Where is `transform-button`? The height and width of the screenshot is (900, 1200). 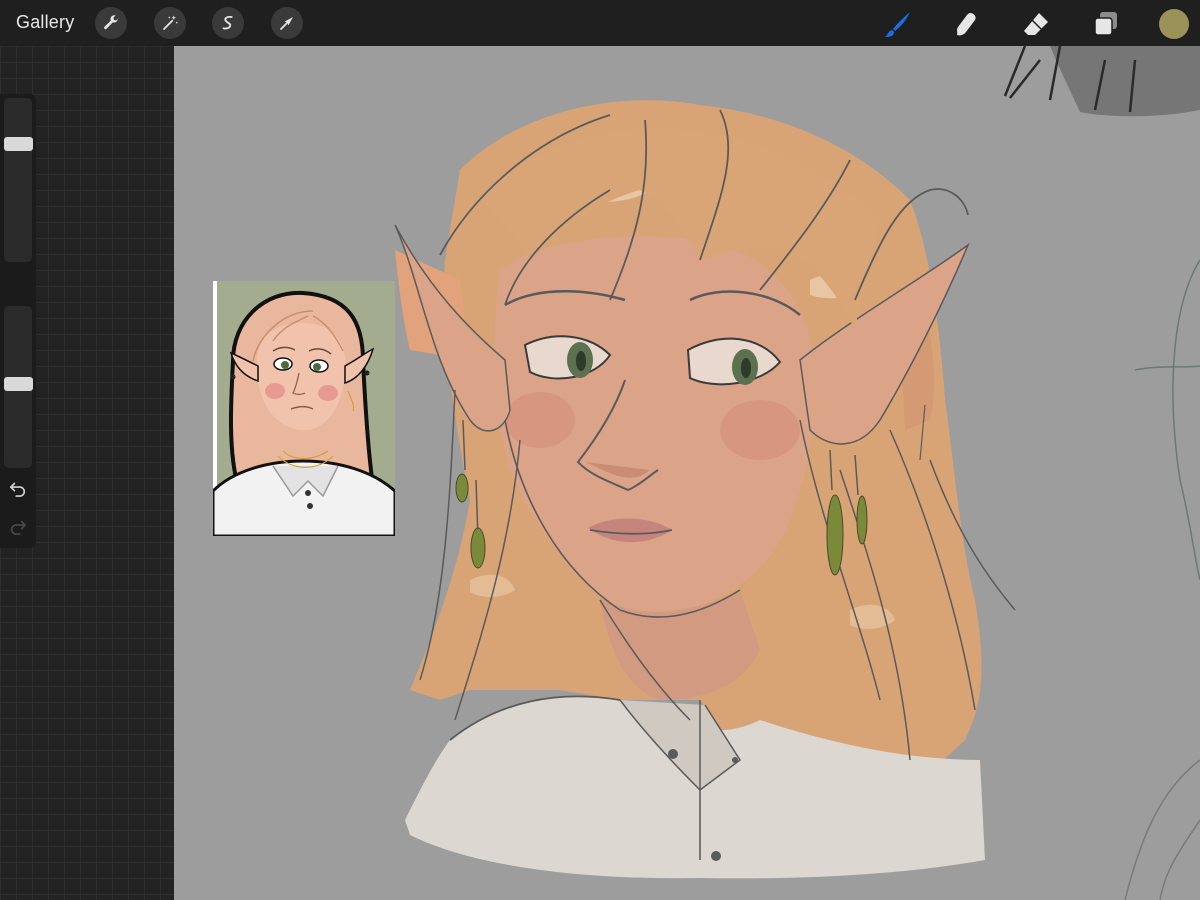 transform-button is located at coordinates (287, 23).